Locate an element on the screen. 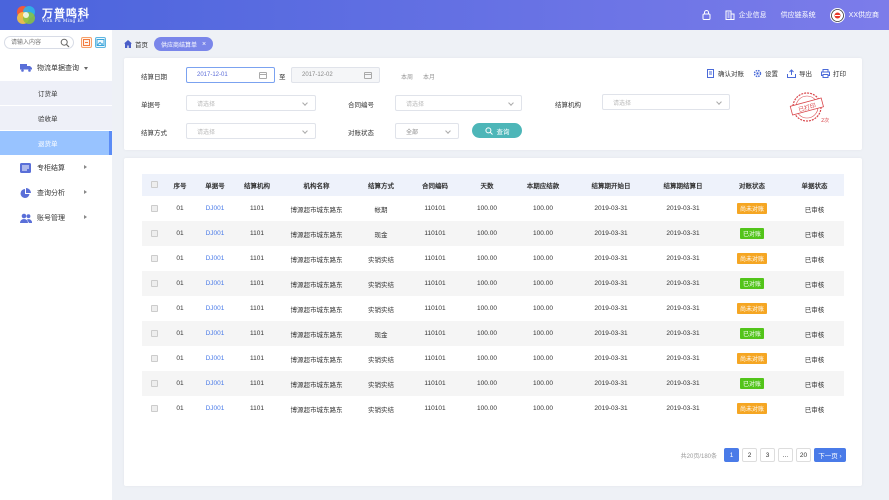 This screenshot has width=889, height=500. method-select: 请选择 is located at coordinates (251, 131).